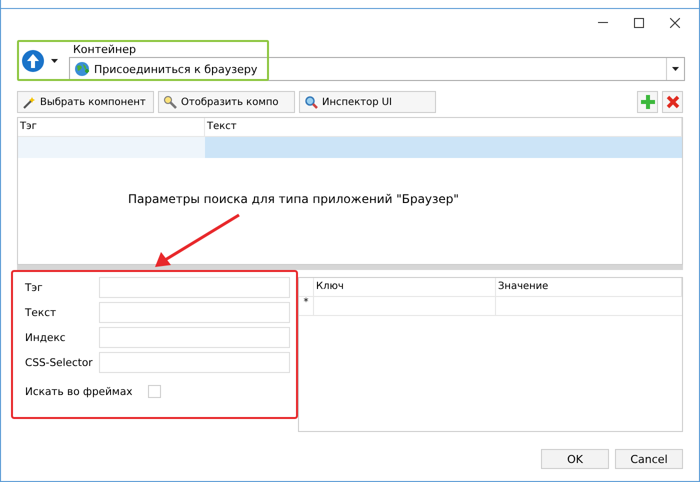  Describe the element at coordinates (443, 127) in the screenshot. I see `column-header: Текст` at that location.